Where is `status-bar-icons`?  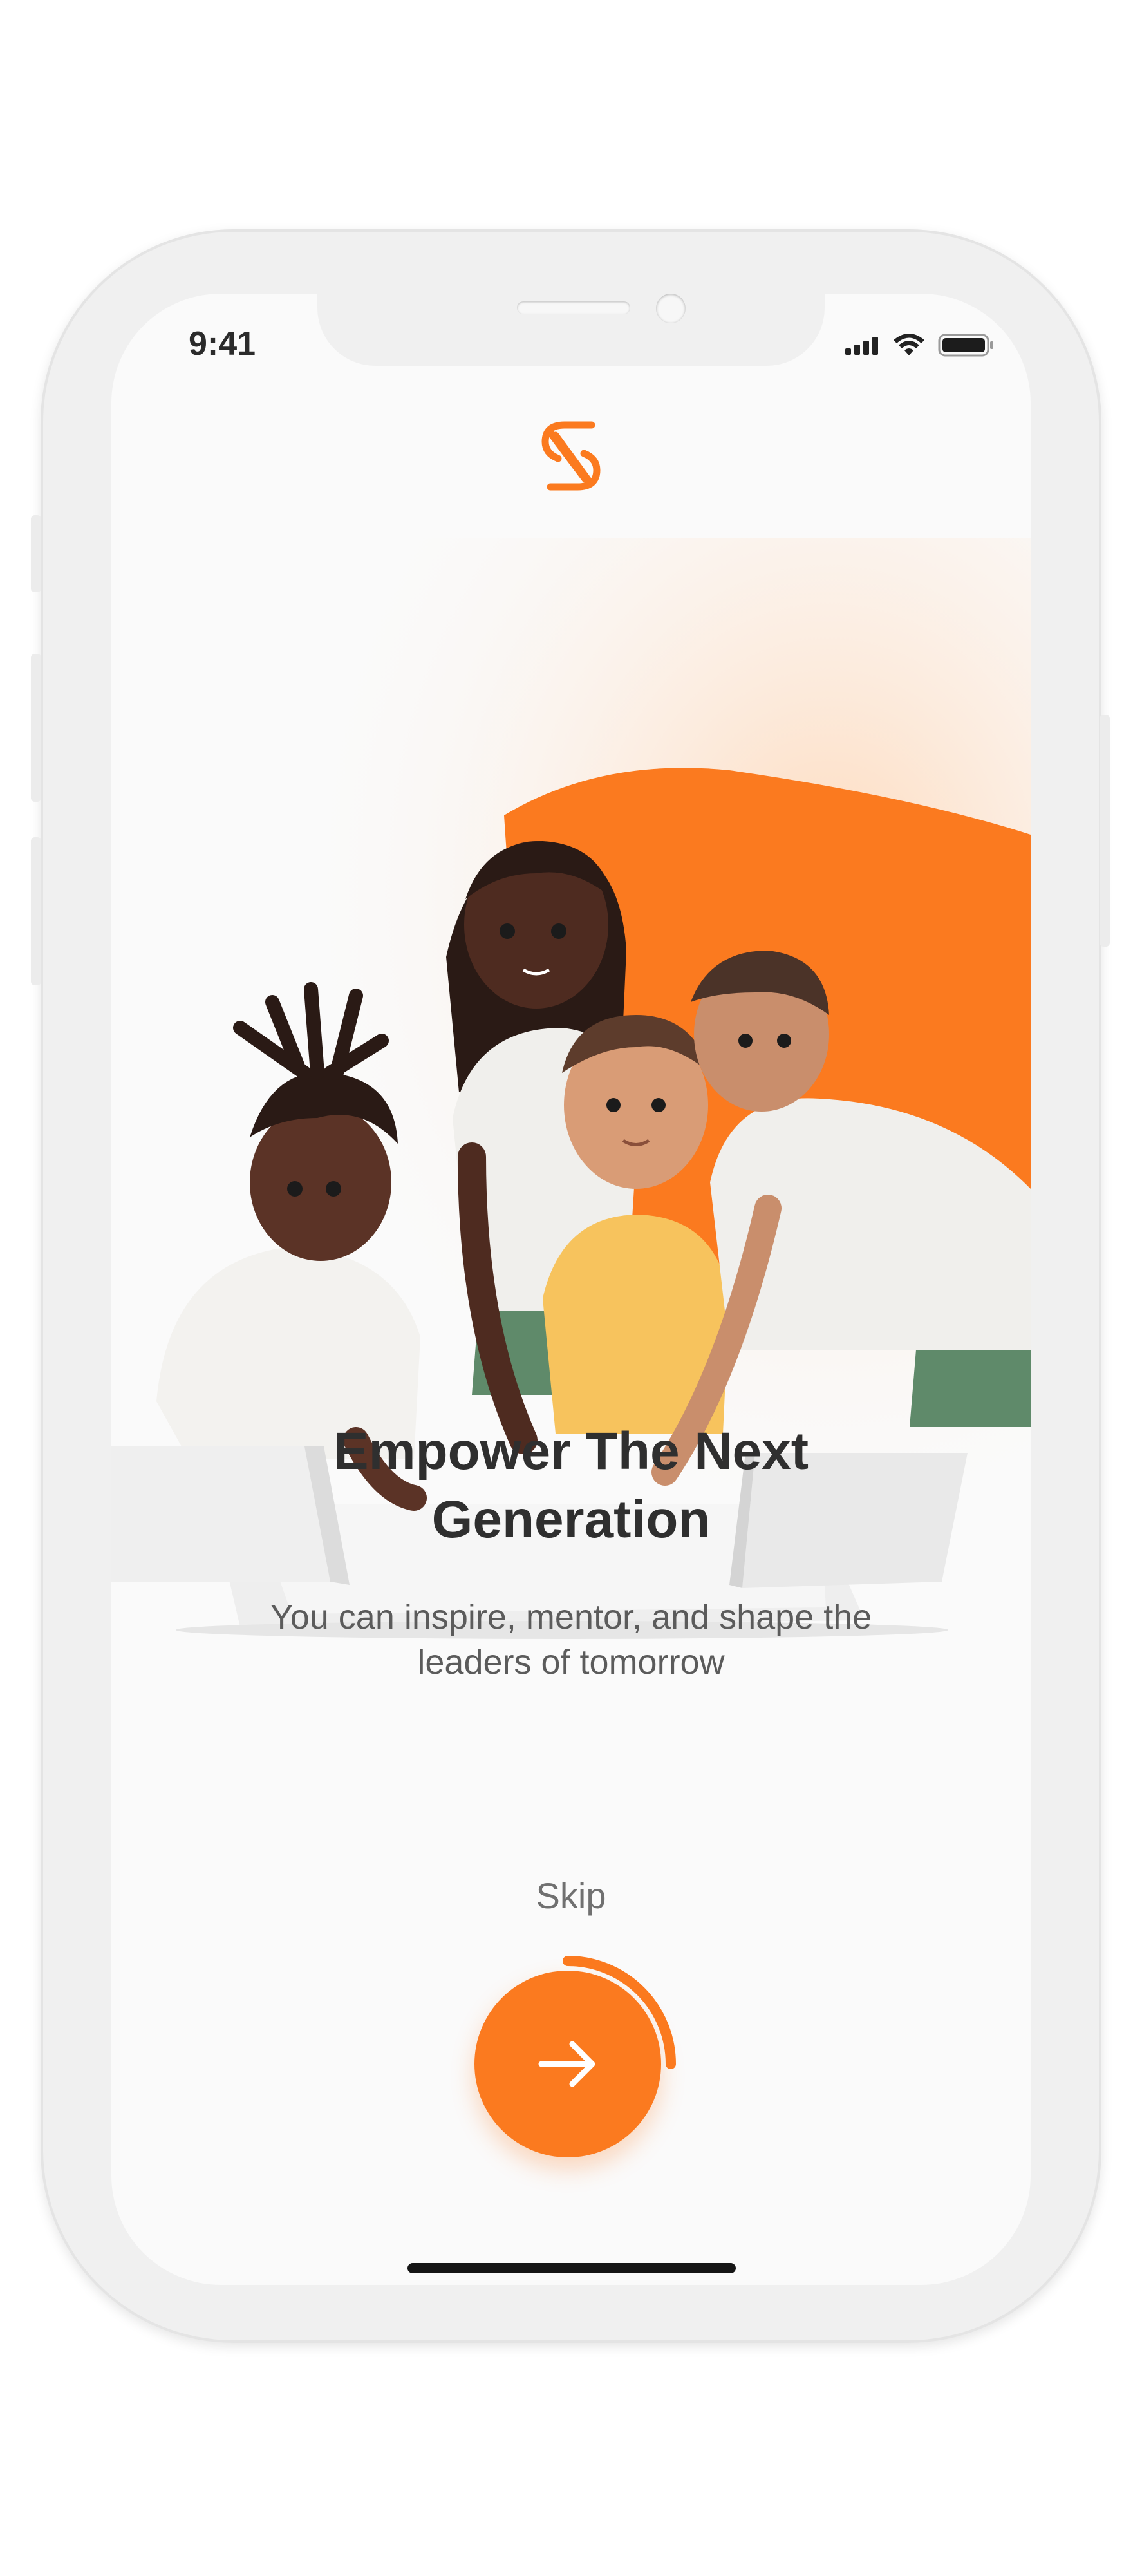
status-bar-icons is located at coordinates (920, 346).